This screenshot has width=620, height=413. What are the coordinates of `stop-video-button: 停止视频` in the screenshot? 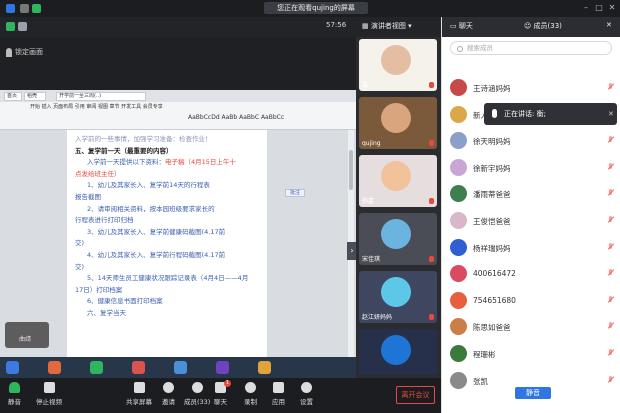 It's located at (49, 394).